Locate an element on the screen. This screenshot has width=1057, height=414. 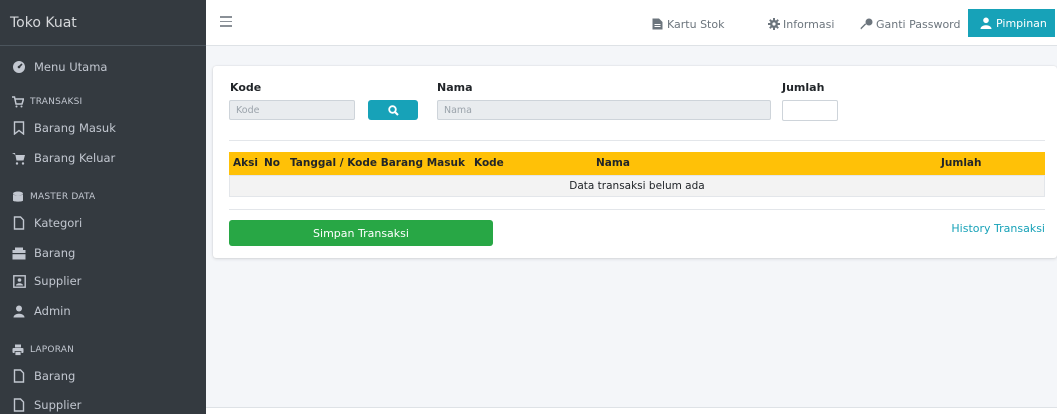
sidebar-item-barang-keluar: Barang Keluar is located at coordinates (103, 158).